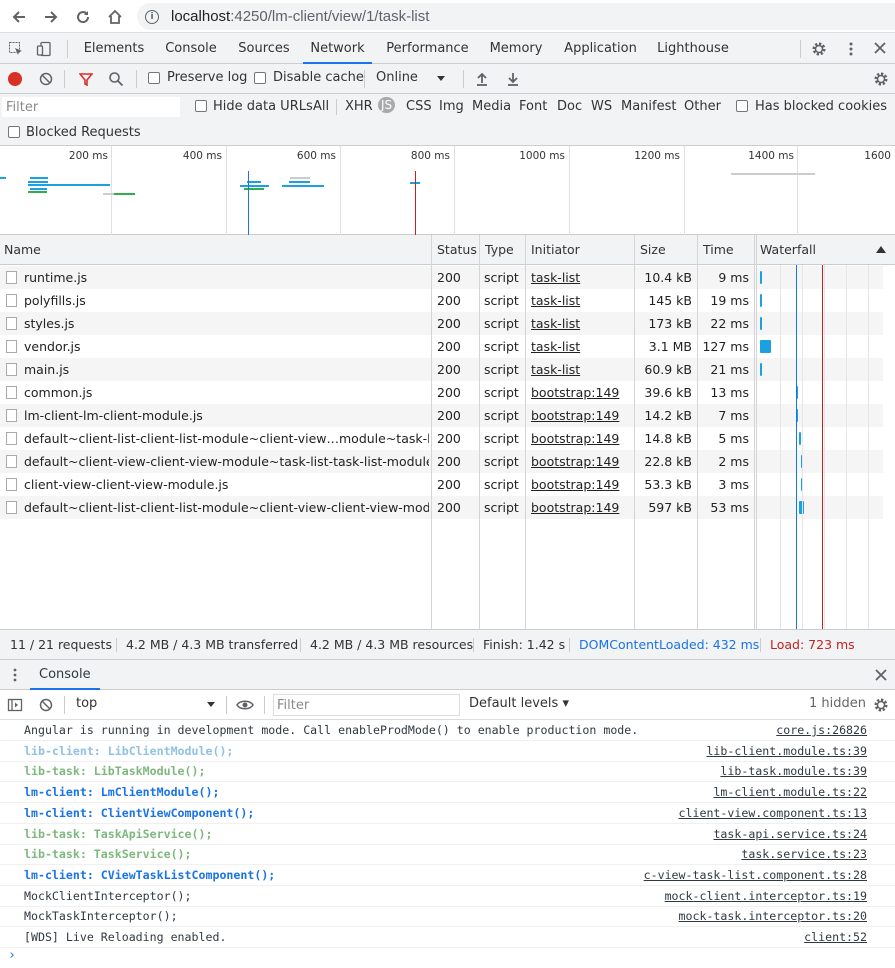  What do you see at coordinates (851, 50) in the screenshot?
I see `kebab-menu-icon` at bounding box center [851, 50].